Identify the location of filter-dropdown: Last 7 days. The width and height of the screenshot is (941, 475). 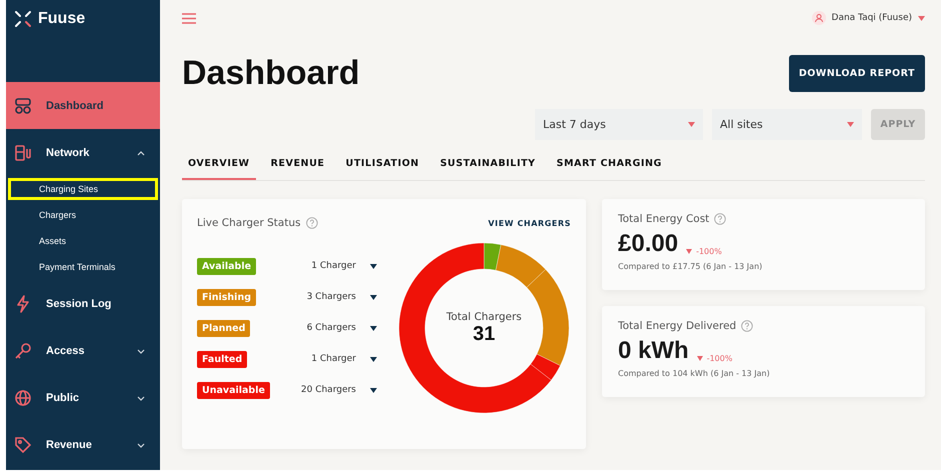
(619, 124).